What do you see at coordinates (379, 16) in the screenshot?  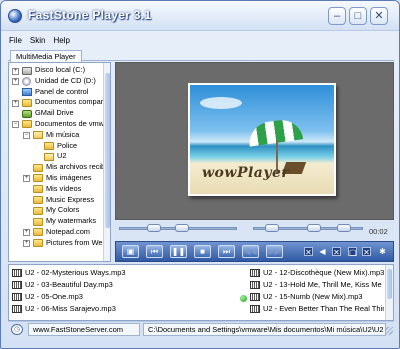 I see `close-button: ✕` at bounding box center [379, 16].